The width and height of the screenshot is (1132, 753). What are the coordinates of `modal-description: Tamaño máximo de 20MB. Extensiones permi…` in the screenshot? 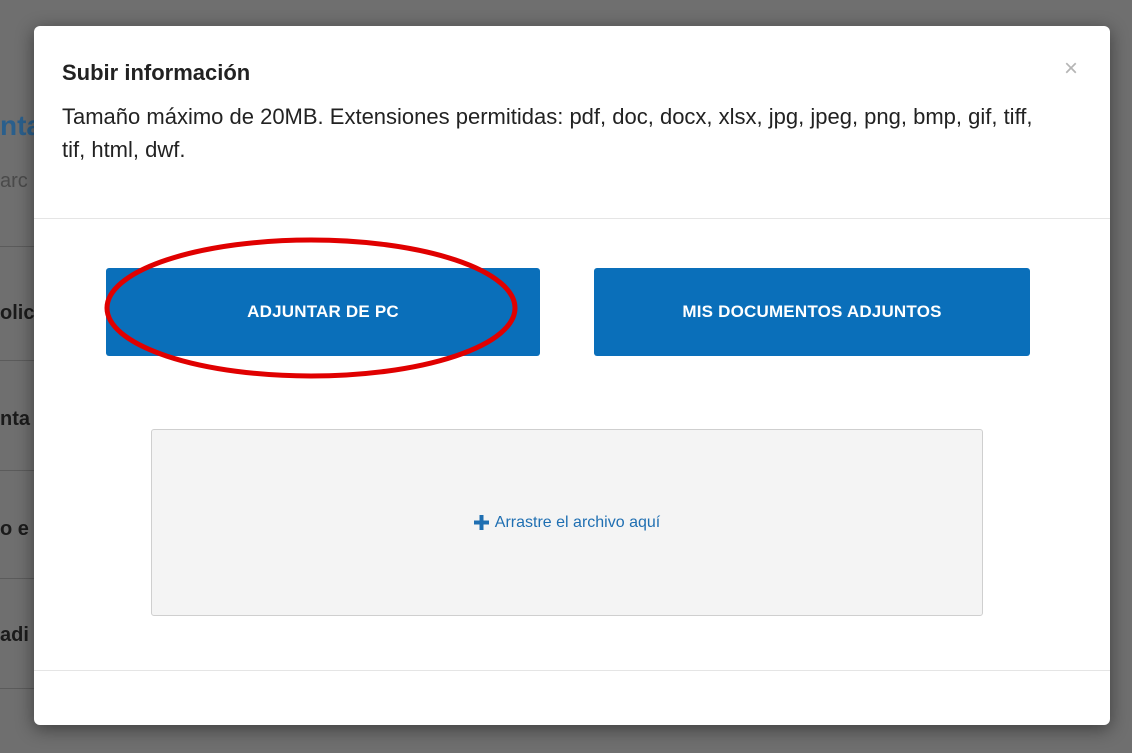 It's located at (547, 133).